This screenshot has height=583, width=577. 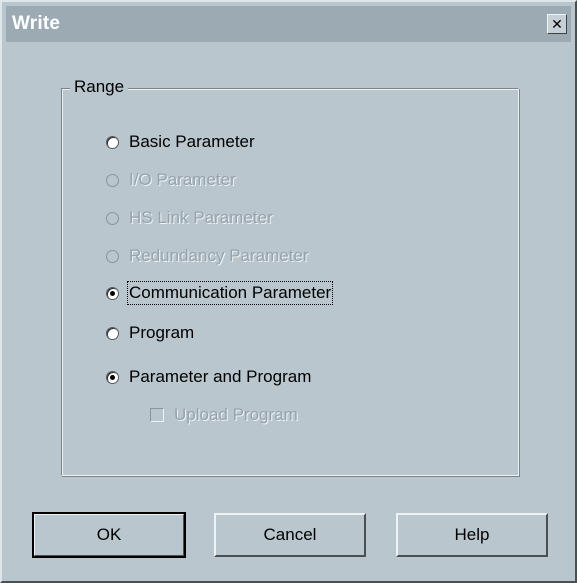 I want to click on radio-program: Program, so click(x=150, y=333).